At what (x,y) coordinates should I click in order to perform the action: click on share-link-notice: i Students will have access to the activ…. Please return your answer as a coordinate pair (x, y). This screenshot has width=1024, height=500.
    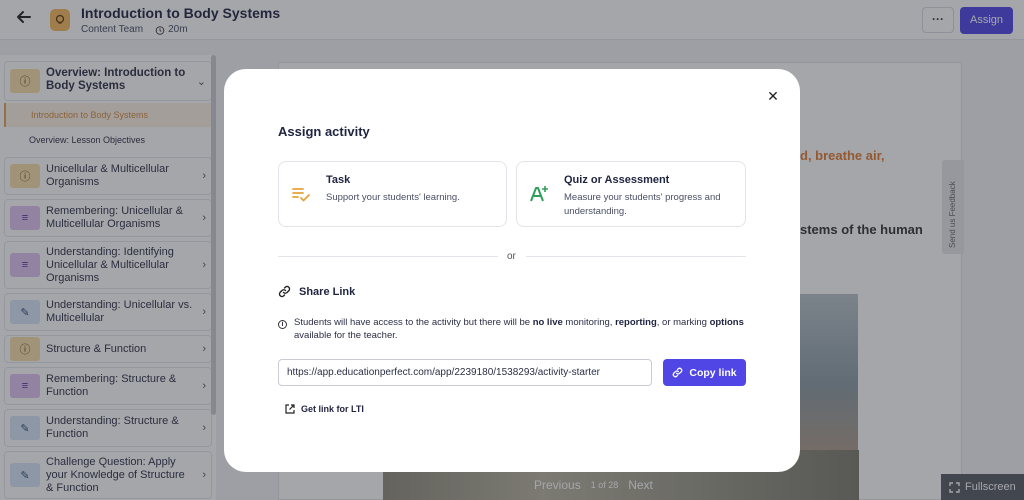
    Looking at the image, I should click on (513, 329).